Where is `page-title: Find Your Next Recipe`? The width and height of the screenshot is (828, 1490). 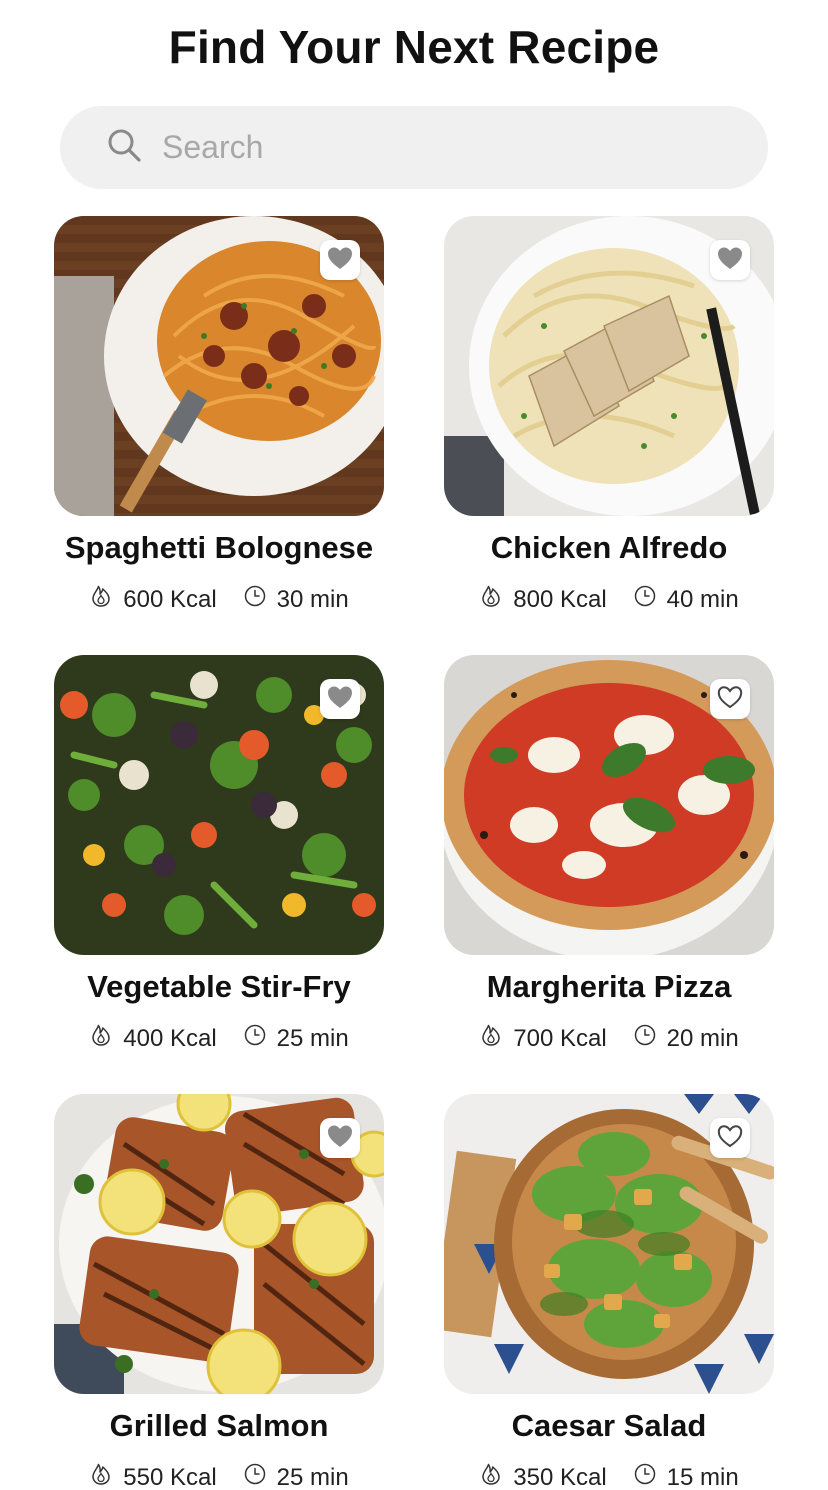 page-title: Find Your Next Recipe is located at coordinates (414, 47).